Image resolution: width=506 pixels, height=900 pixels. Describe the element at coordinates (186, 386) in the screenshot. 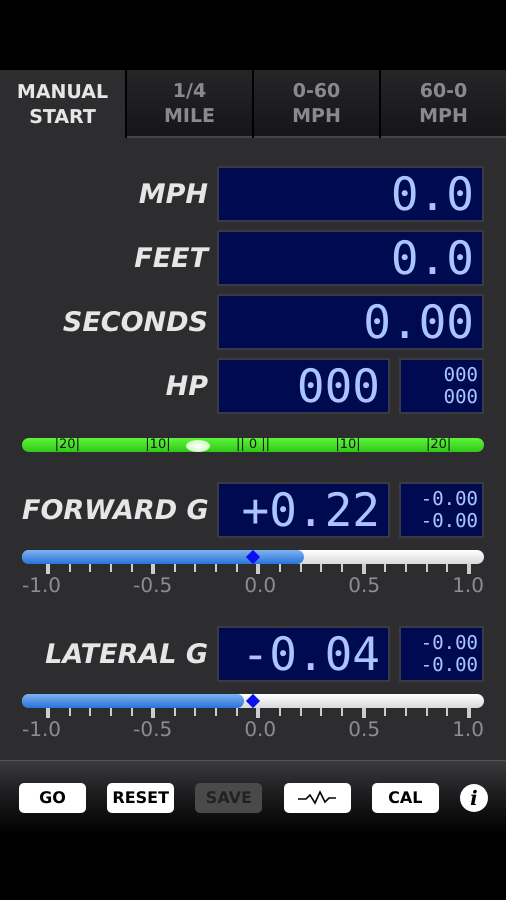

I see `readout-label: HP` at that location.